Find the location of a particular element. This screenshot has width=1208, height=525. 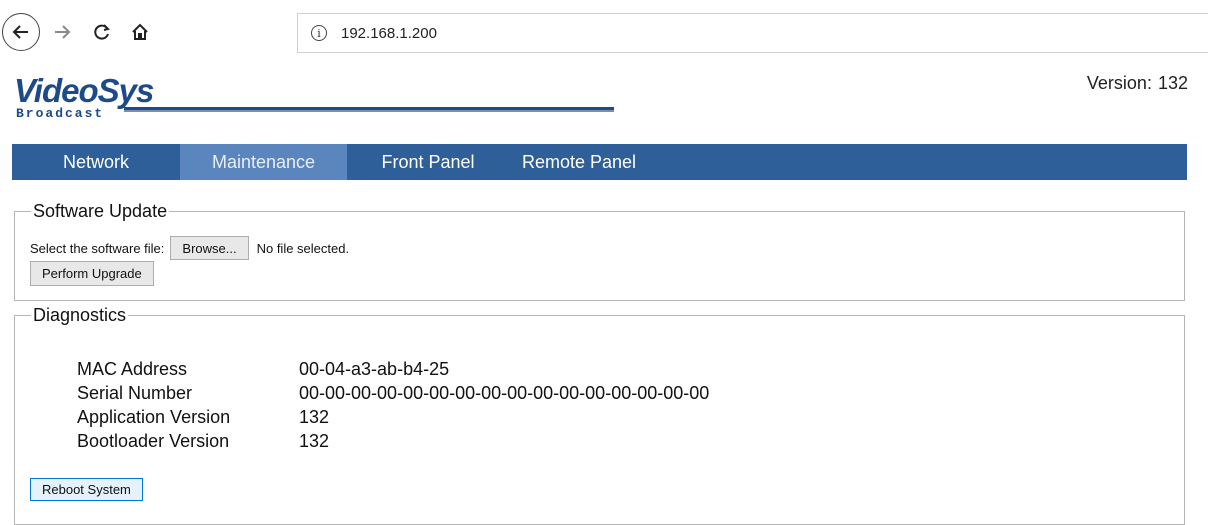

home-icon is located at coordinates (140, 31).